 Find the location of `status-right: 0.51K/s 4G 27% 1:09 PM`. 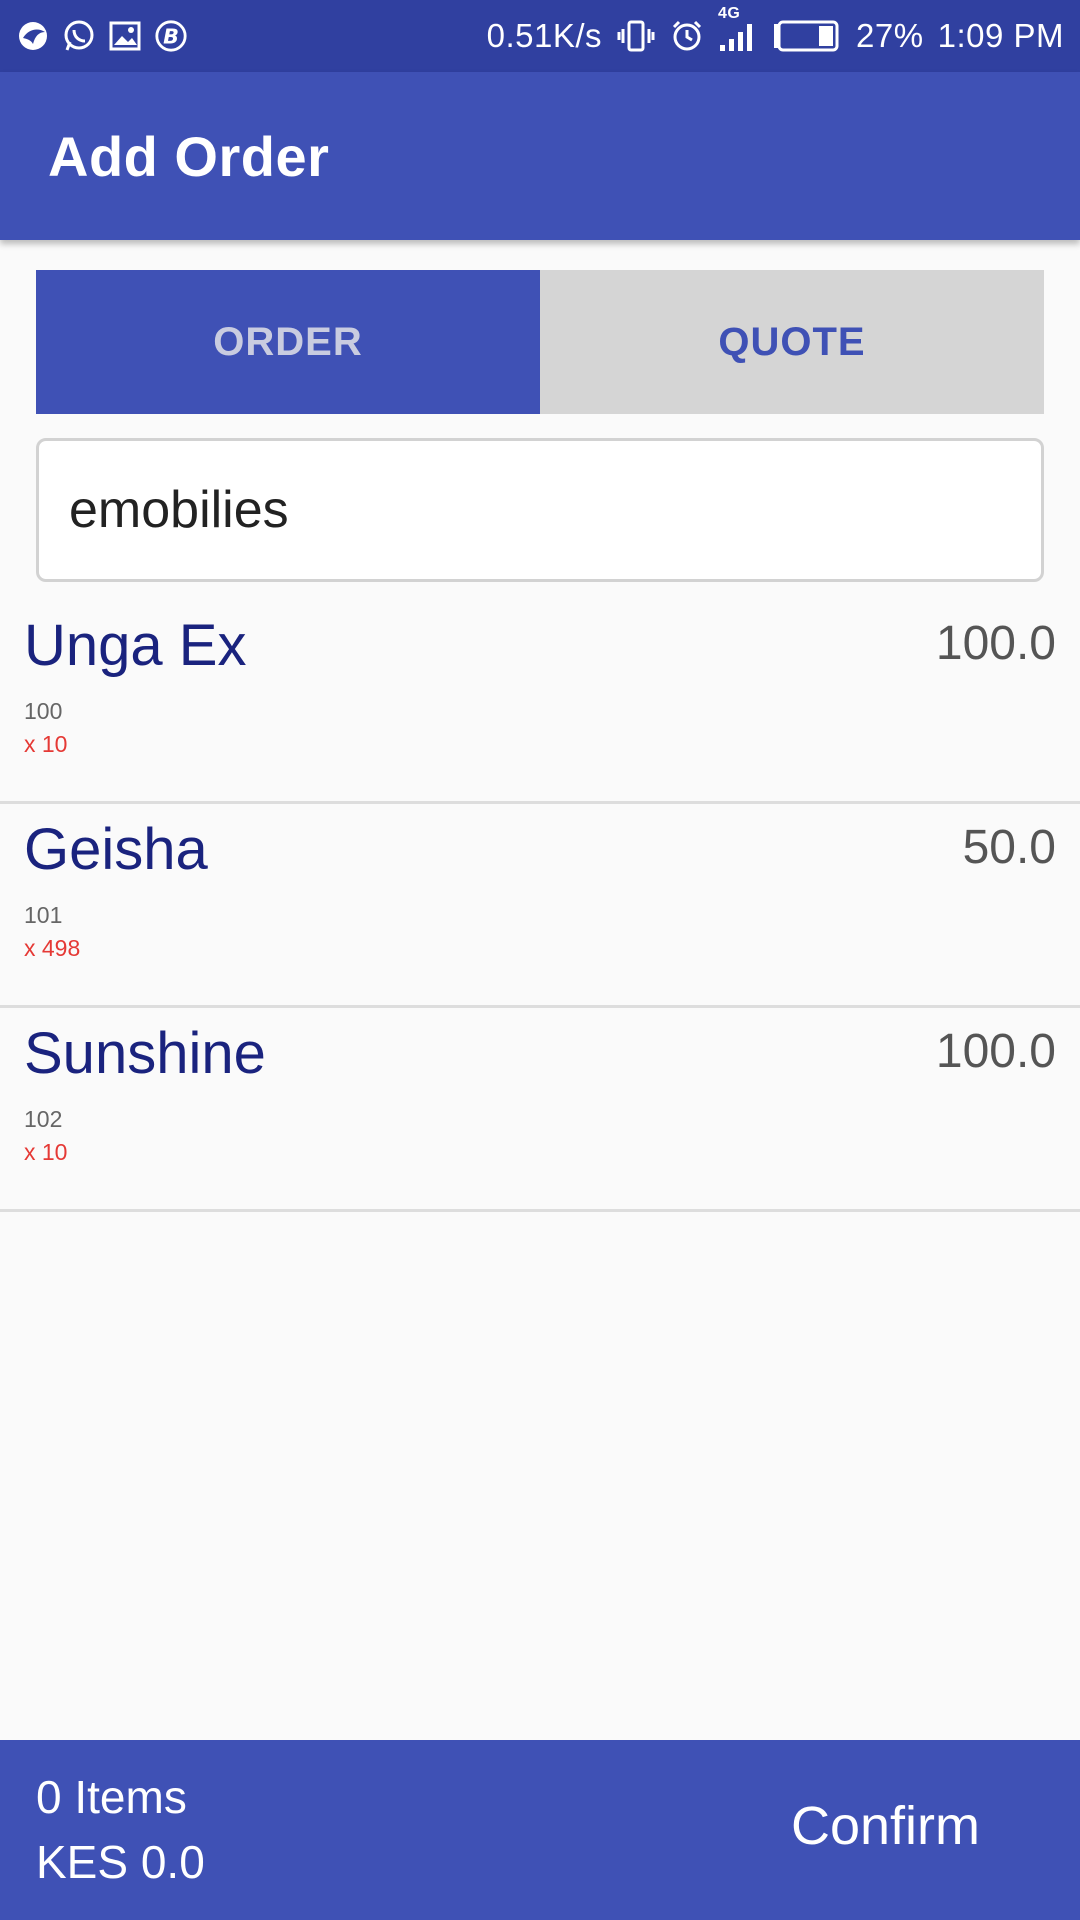

status-right: 0.51K/s 4G 27% 1:09 PM is located at coordinates (775, 30).